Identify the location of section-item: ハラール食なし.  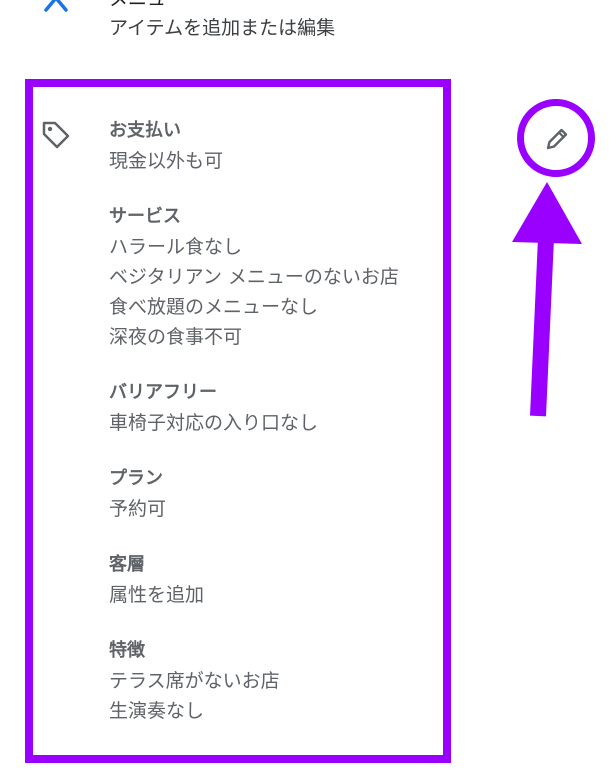
(176, 247).